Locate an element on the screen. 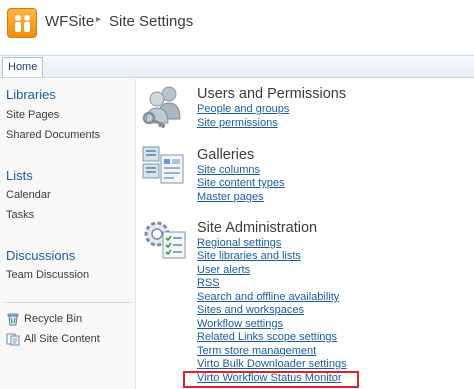  recycle-bin-link: Recycle Bin is located at coordinates (44, 319).